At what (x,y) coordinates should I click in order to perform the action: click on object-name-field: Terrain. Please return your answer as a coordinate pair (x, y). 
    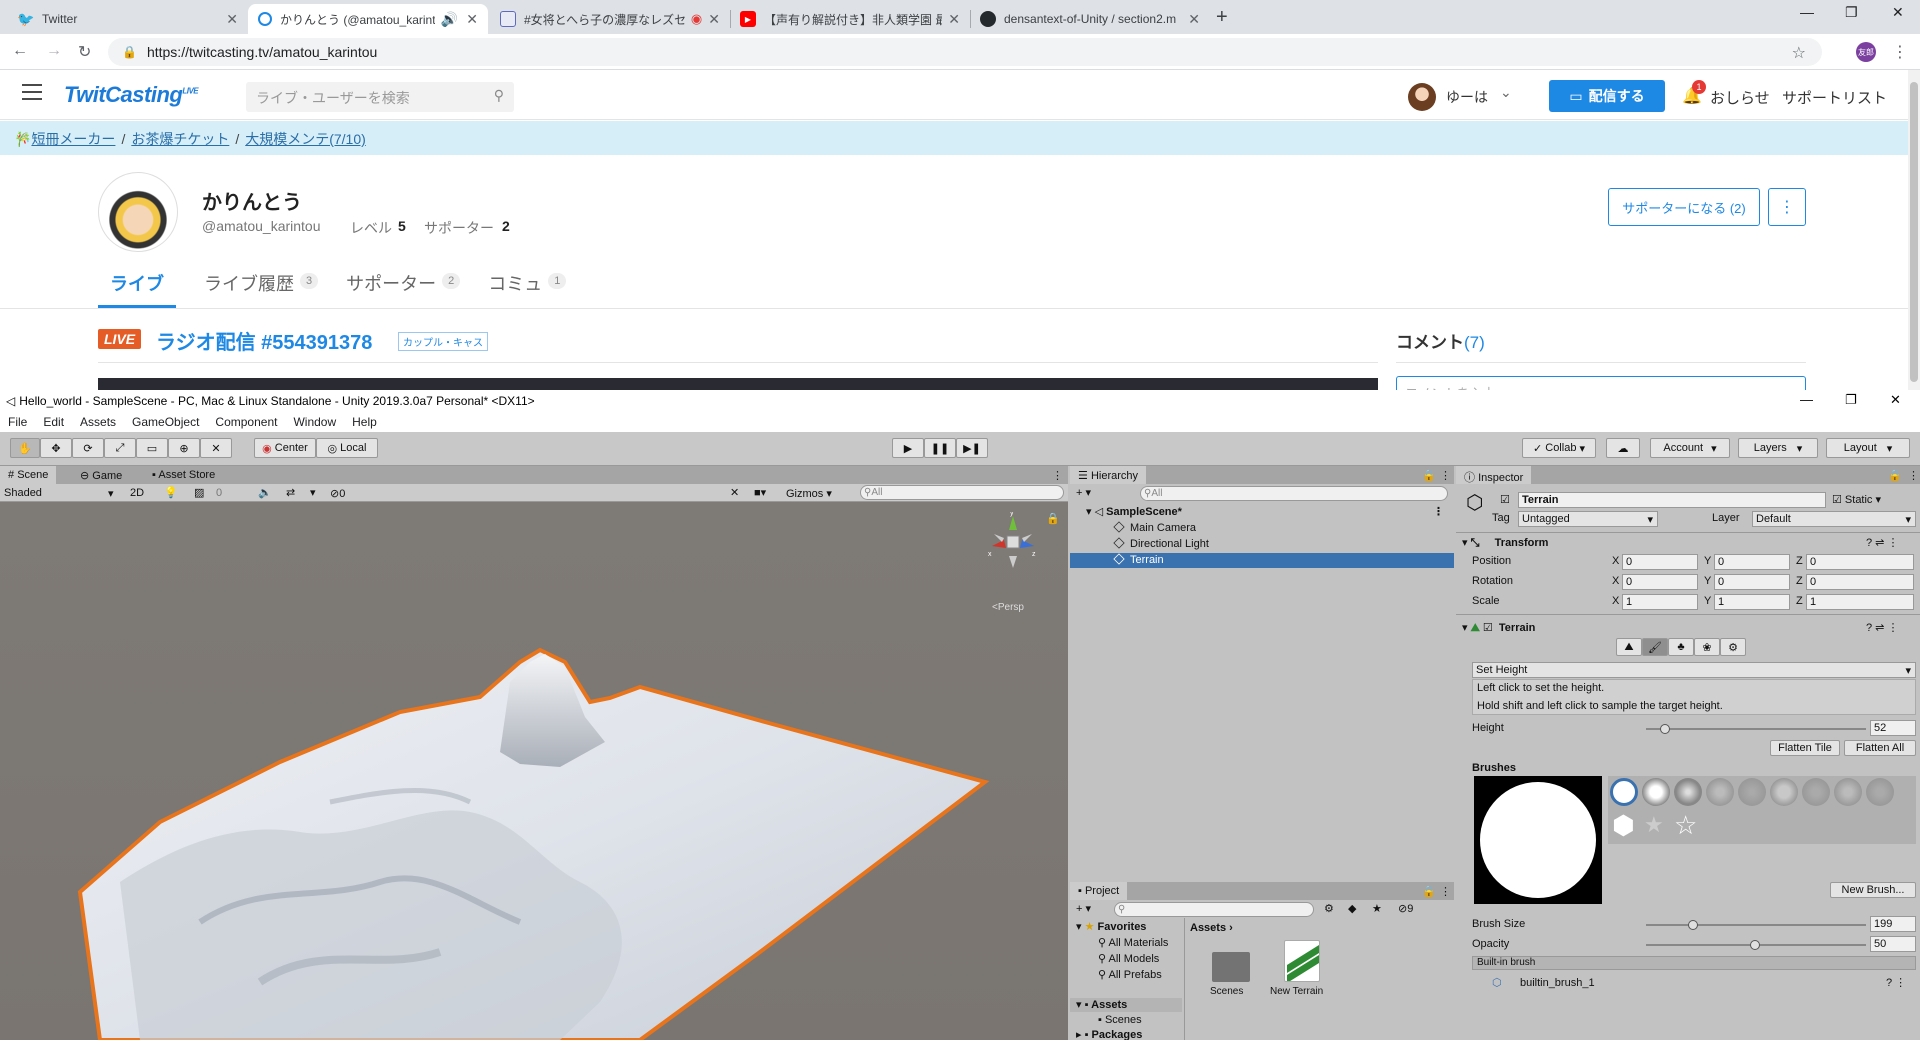
    Looking at the image, I should click on (1672, 500).